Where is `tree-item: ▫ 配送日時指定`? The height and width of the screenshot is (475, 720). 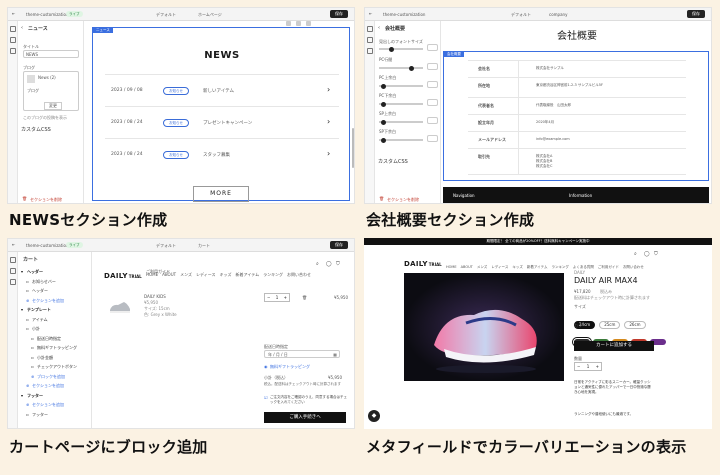 tree-item: ▫ 配送日時指定 is located at coordinates (56, 339).